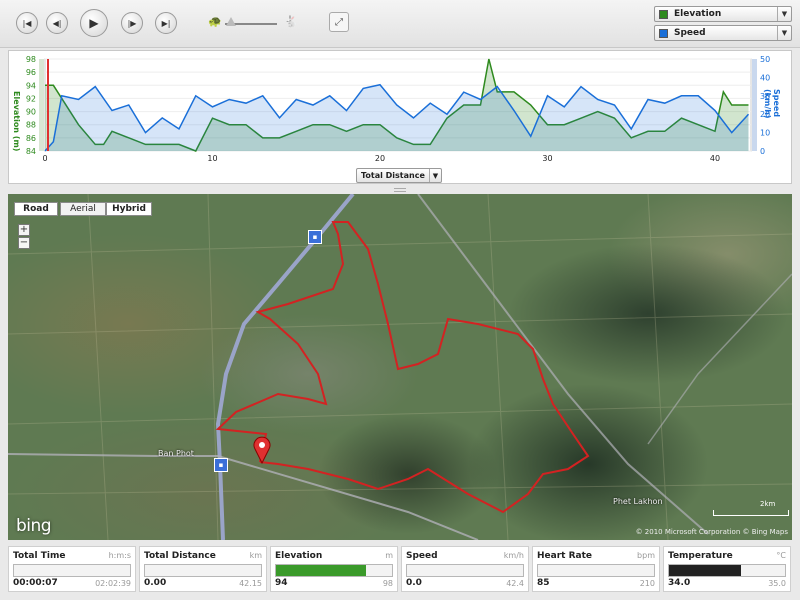 The image size is (800, 600). What do you see at coordinates (754, 105) in the screenshot?
I see `right-axis-band` at bounding box center [754, 105].